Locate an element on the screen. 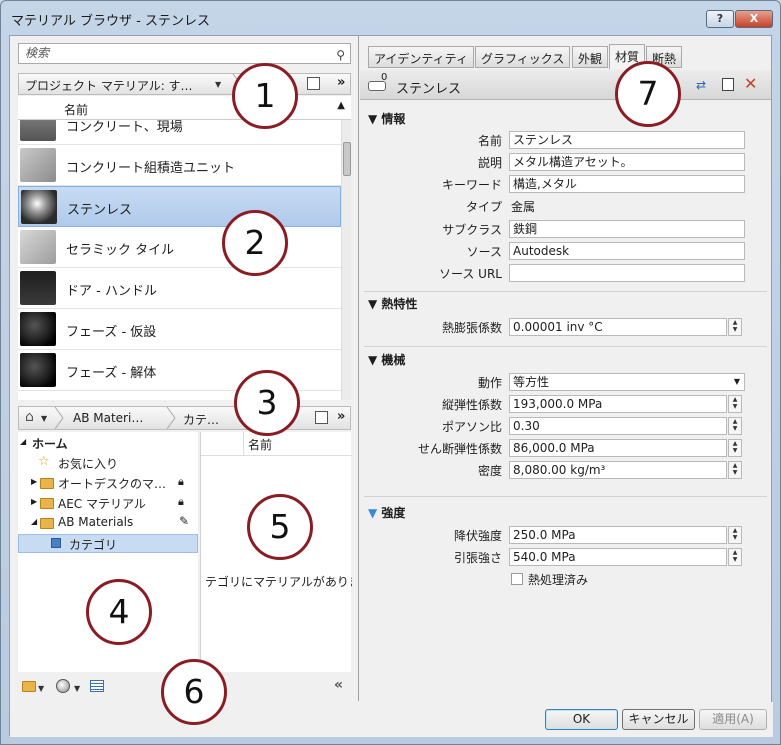 The image size is (781, 745). list-item: ドア - ハンドル is located at coordinates (179, 288).